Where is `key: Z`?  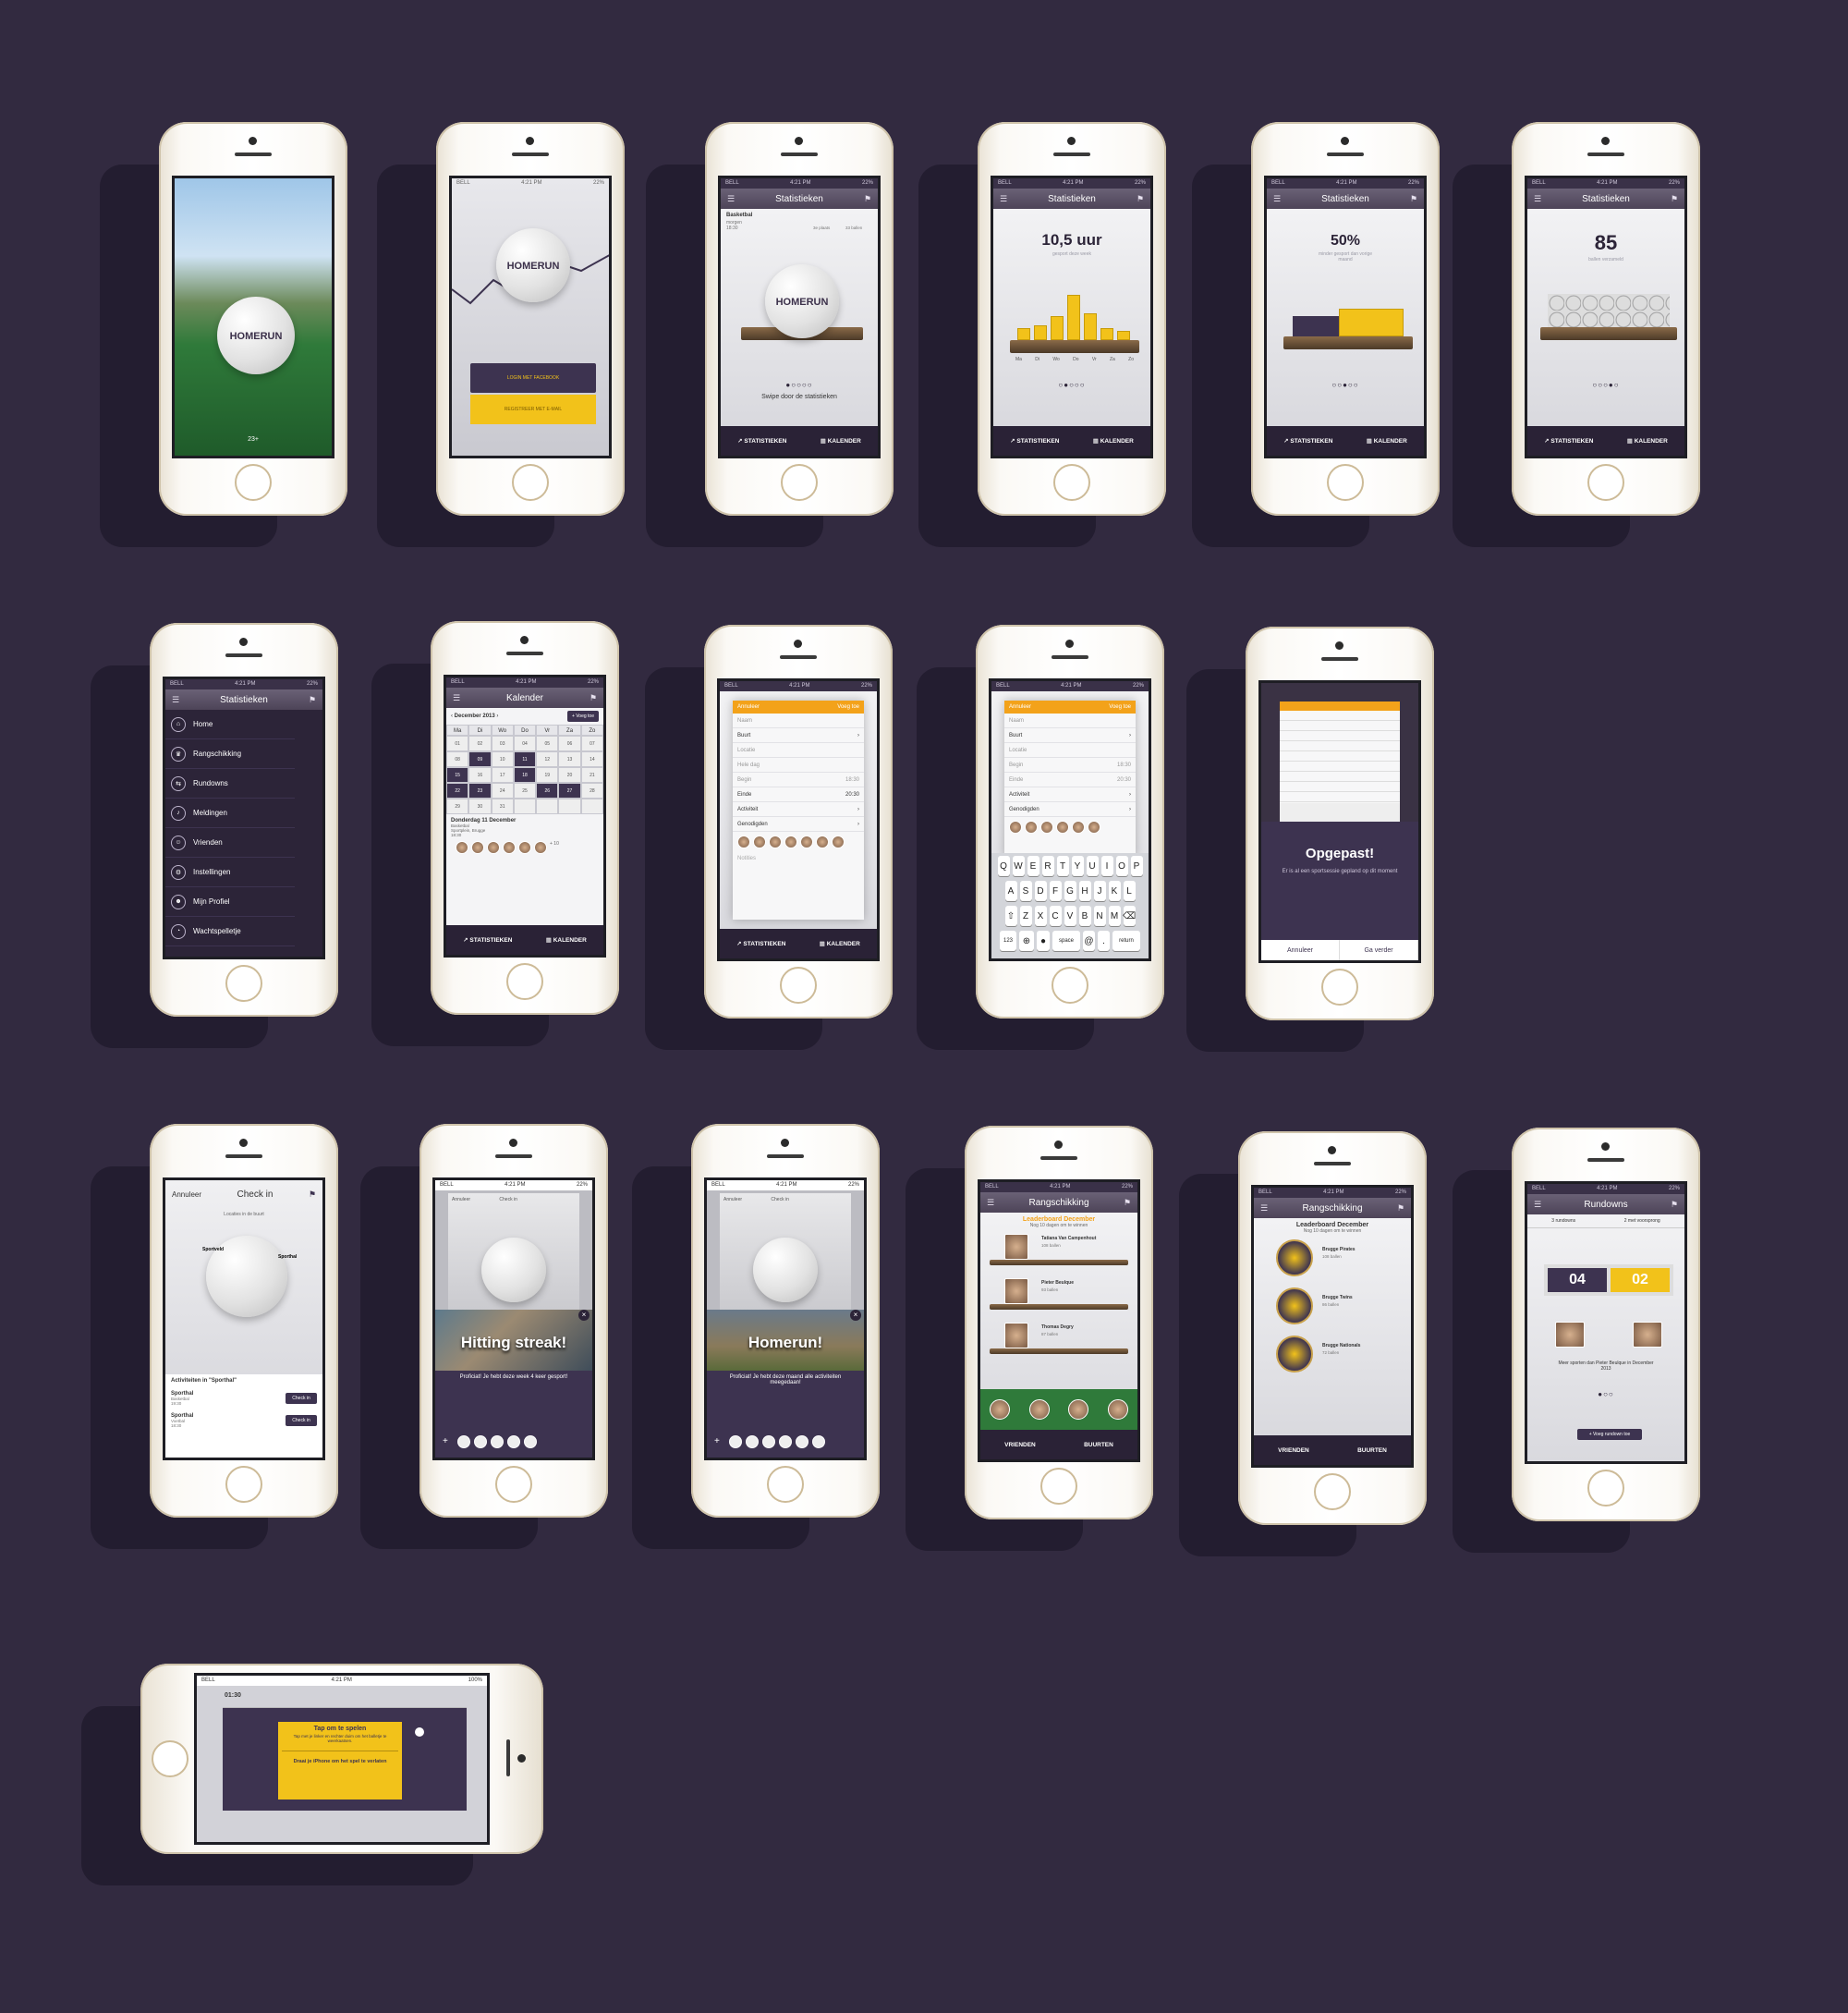 key: Z is located at coordinates (1025, 916).